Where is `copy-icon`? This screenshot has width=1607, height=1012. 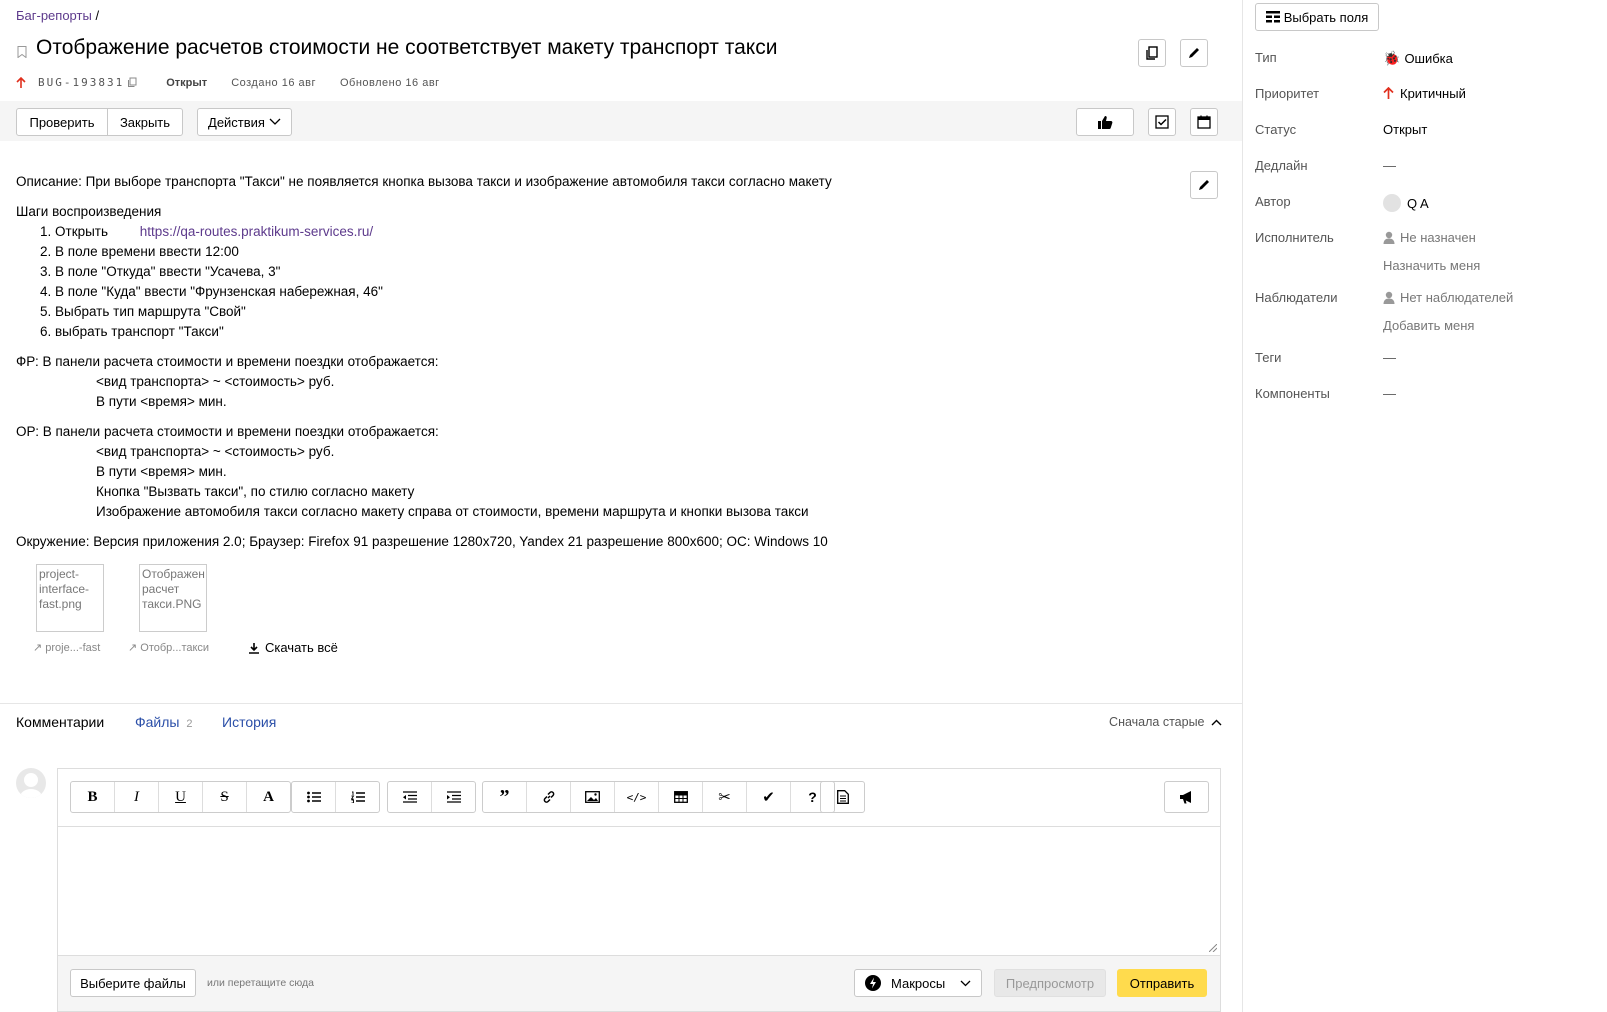 copy-icon is located at coordinates (1152, 53).